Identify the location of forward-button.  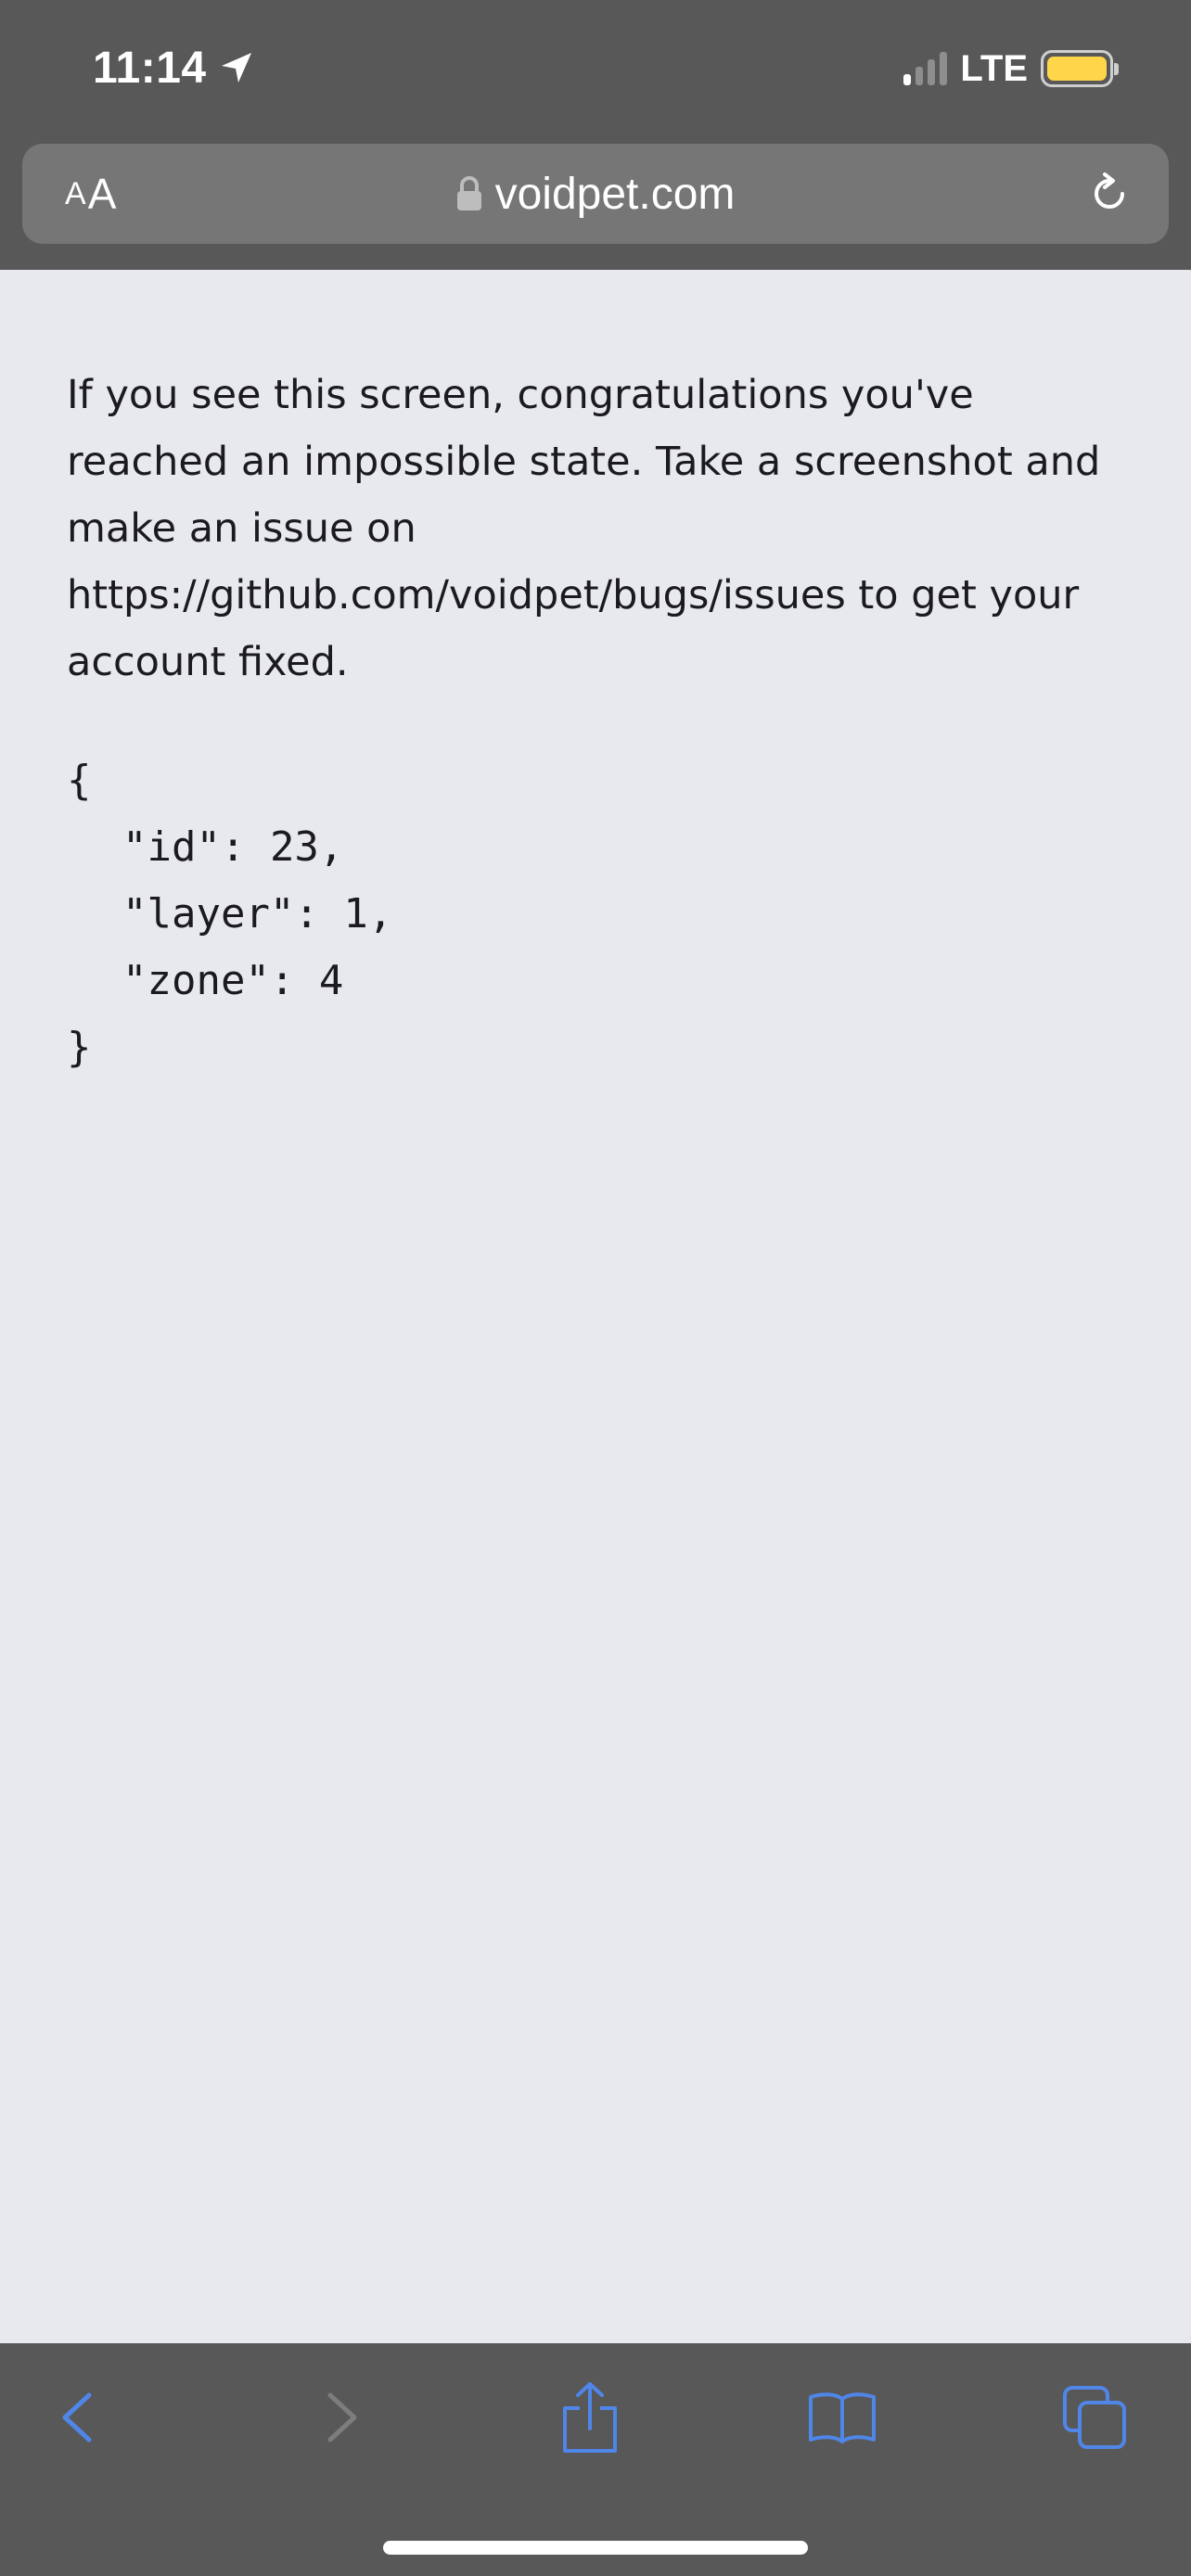
(339, 2418).